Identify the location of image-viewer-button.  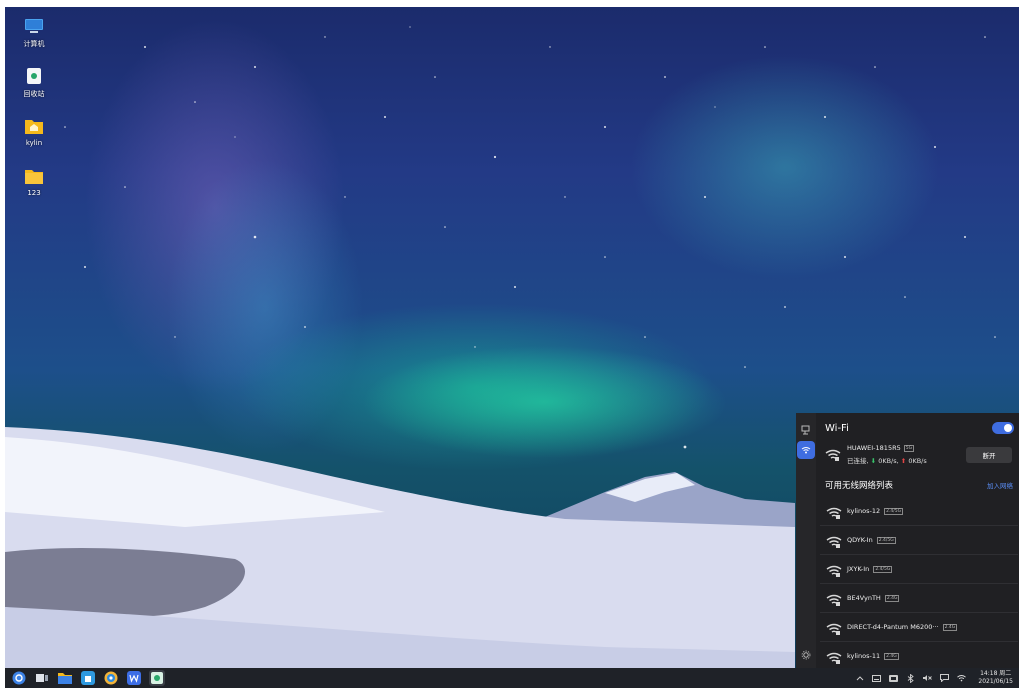
(157, 678).